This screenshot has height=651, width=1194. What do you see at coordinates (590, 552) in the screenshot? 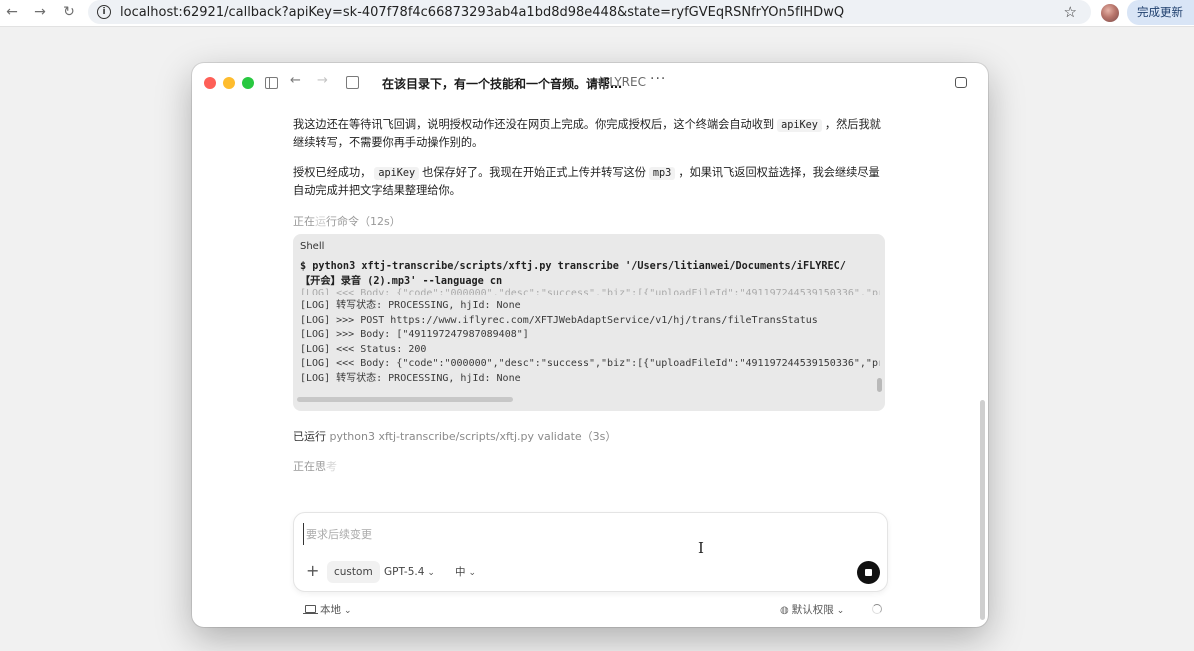
I see `composer: I + custom GPT-5.4⌄ 中⌄` at bounding box center [590, 552].